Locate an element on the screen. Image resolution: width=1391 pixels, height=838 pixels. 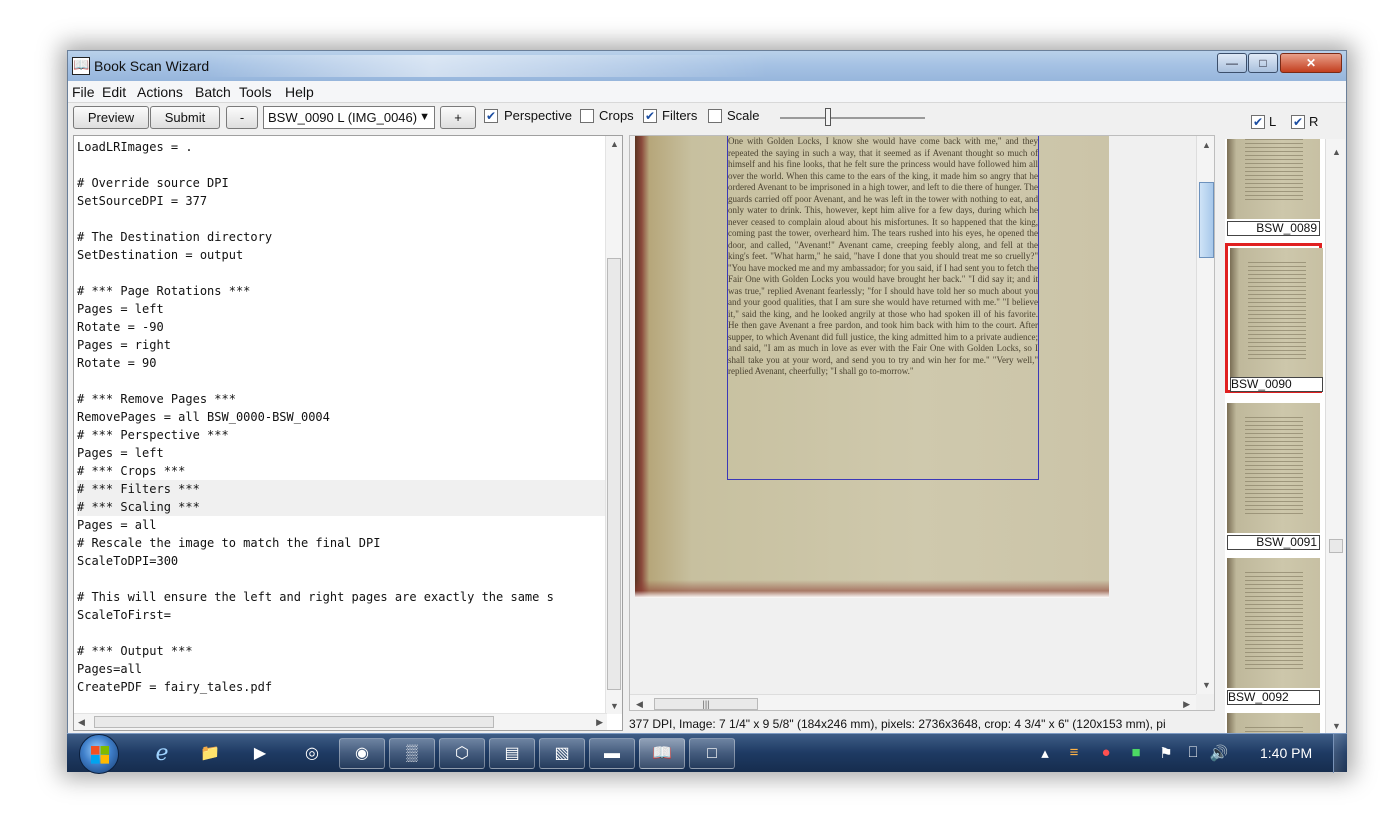
wifi-icon: ≡ is located at coordinates (1074, 752).